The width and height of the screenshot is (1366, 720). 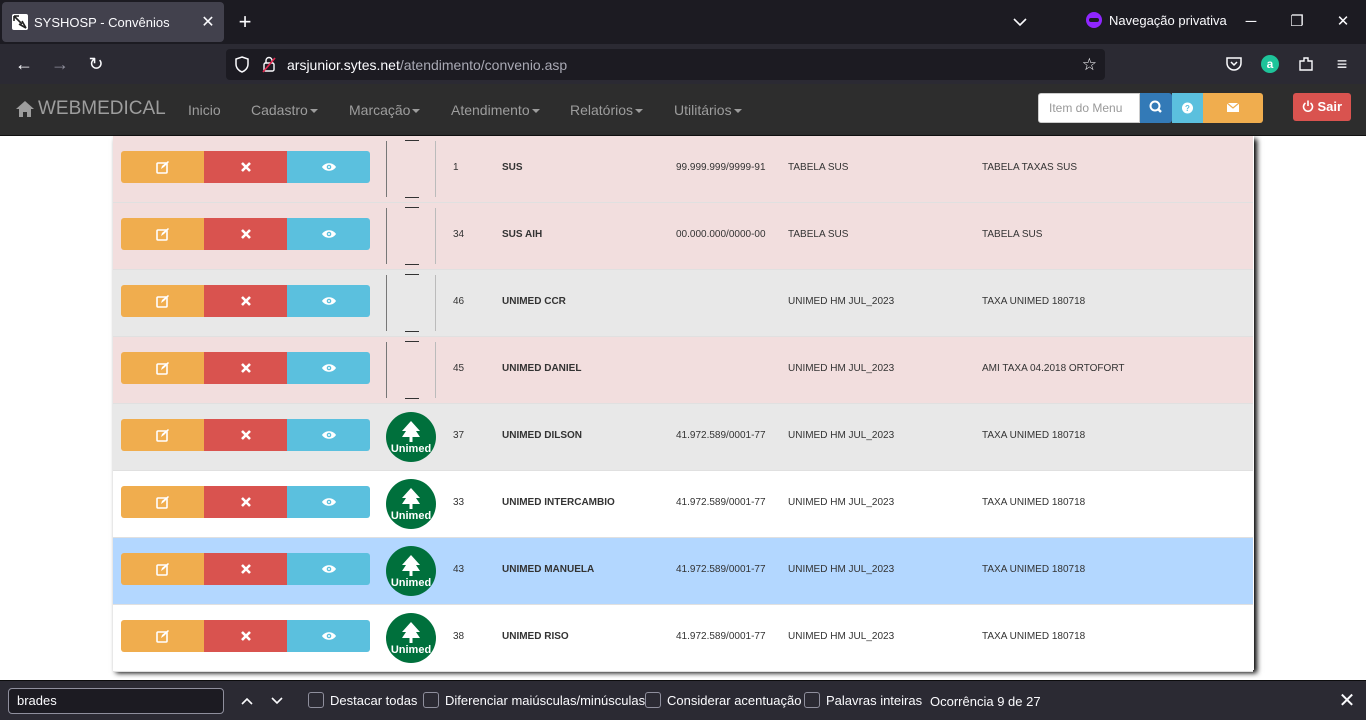 I want to click on tab-close-icon: ✕, so click(x=208, y=22).